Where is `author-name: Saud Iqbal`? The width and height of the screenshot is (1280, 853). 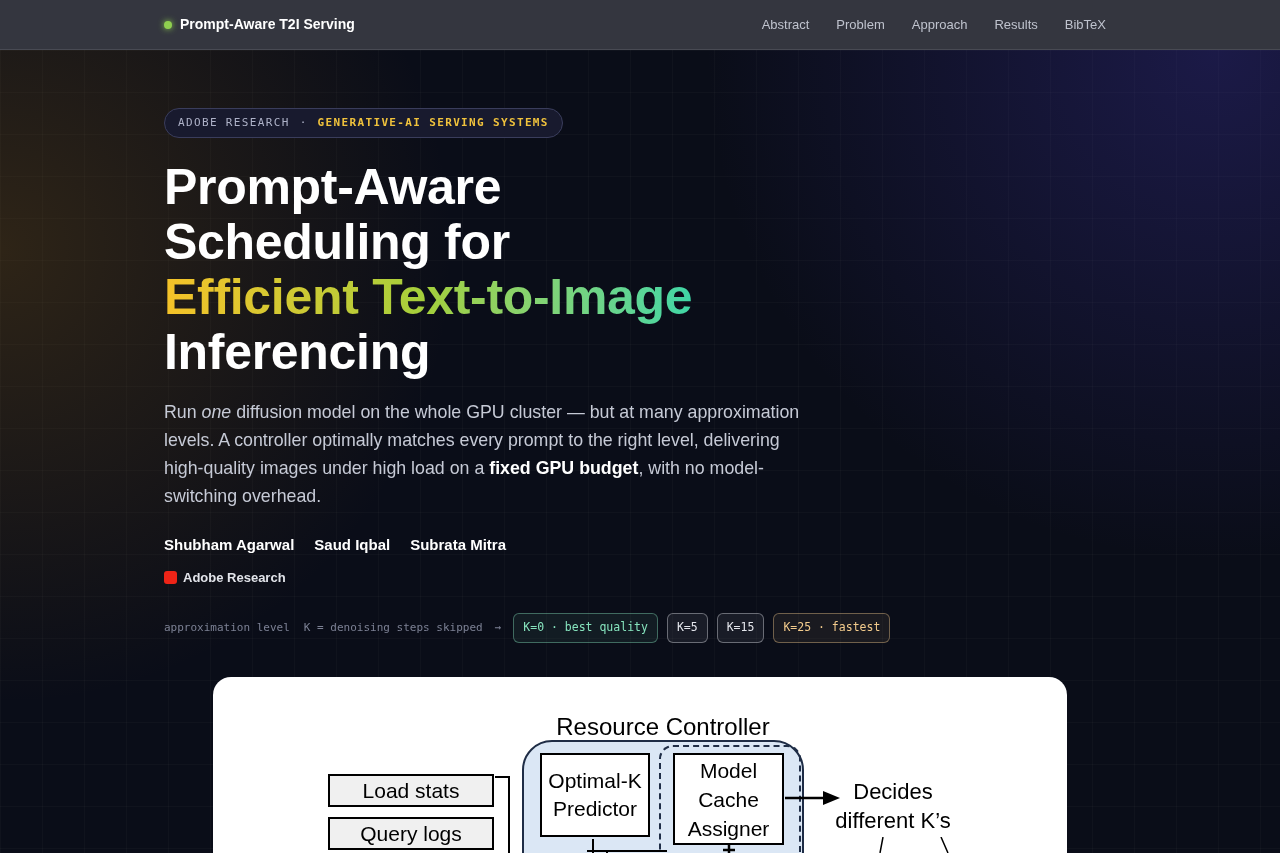
author-name: Saud Iqbal is located at coordinates (352, 545).